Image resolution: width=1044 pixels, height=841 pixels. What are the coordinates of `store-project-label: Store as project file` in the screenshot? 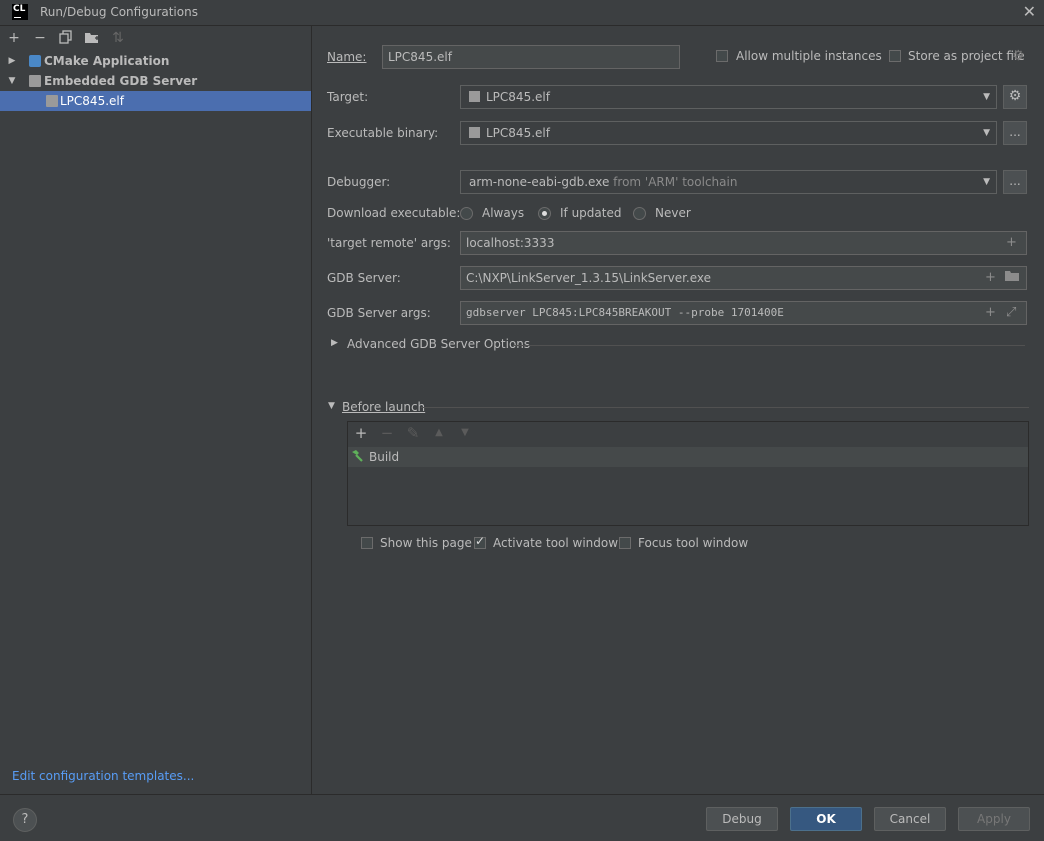 It's located at (966, 56).